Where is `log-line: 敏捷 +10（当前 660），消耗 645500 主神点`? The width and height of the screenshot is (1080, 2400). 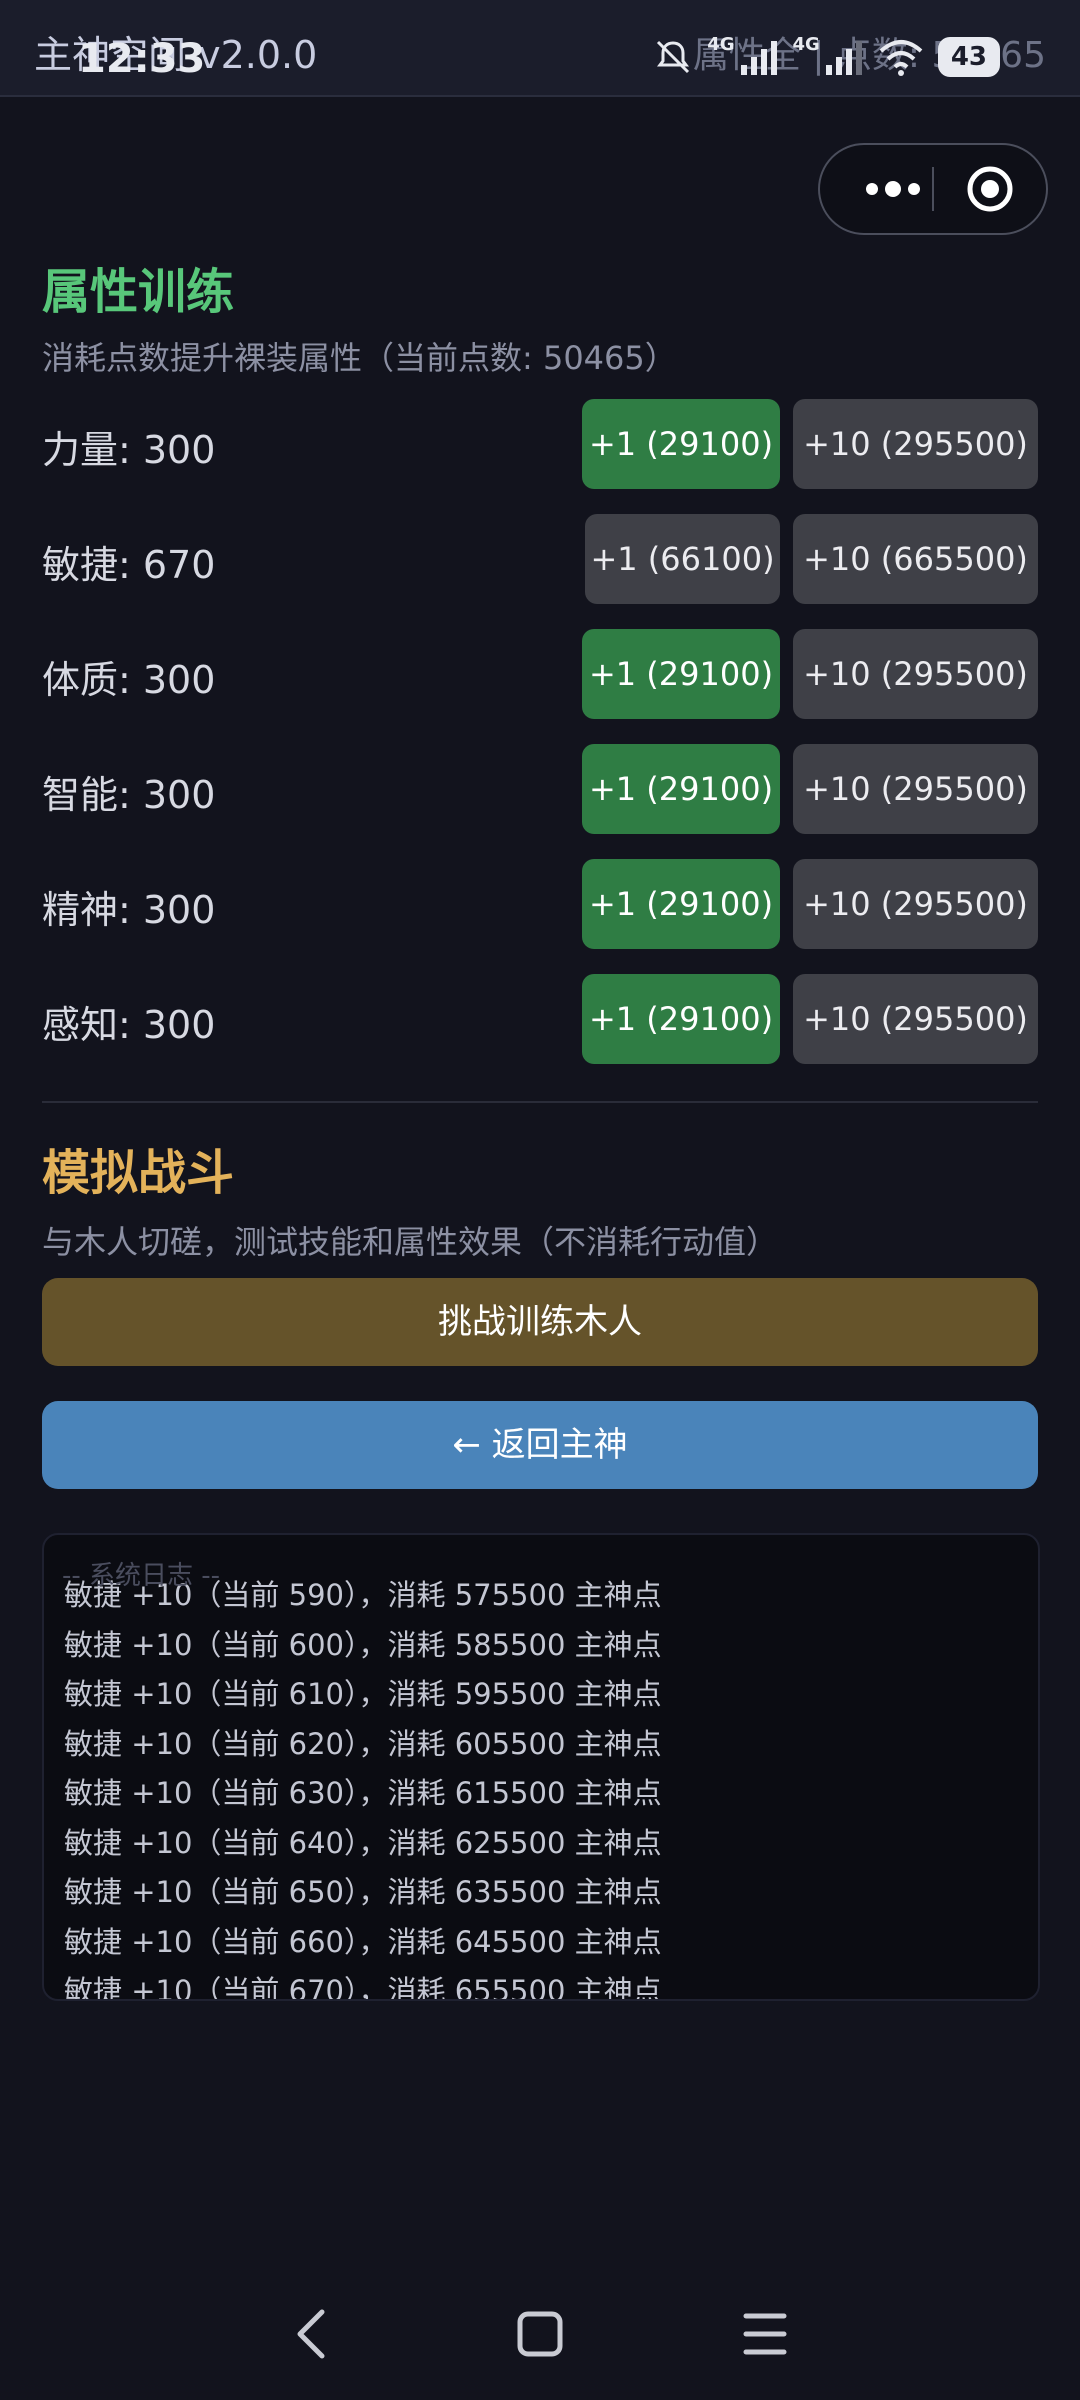 log-line: 敏捷 +10（当前 660），消耗 645500 主神点 is located at coordinates (363, 1941).